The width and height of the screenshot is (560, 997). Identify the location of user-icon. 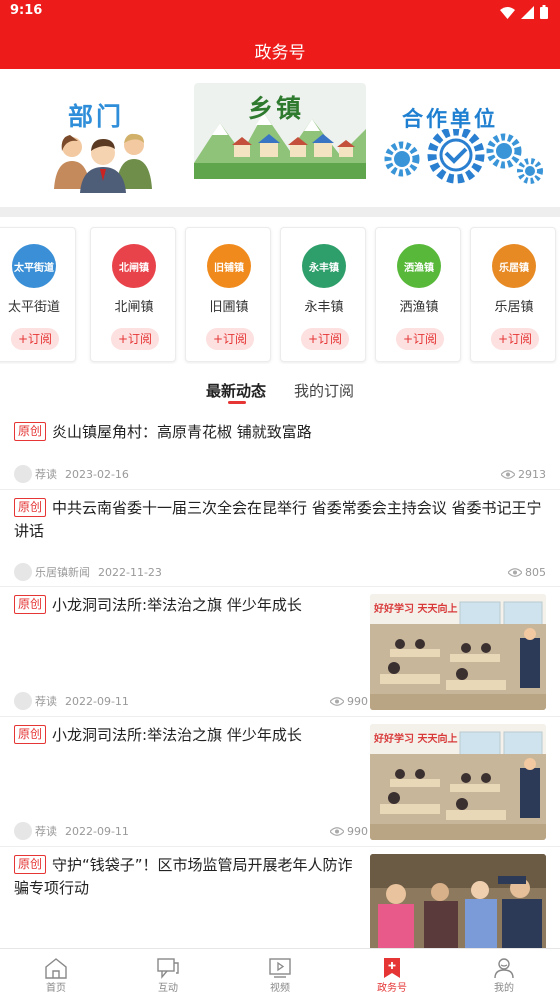
(504, 968).